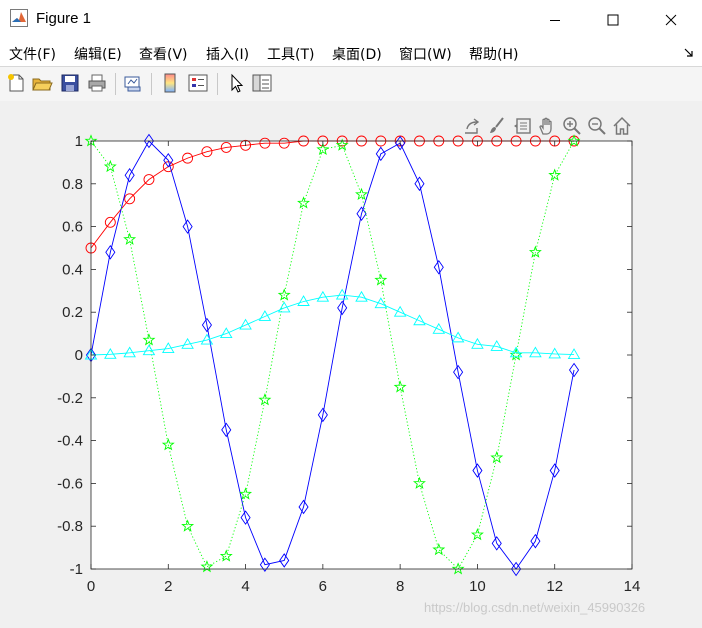 The image size is (702, 628). Describe the element at coordinates (64, 18) in the screenshot. I see `window-title: Figure 1` at that location.